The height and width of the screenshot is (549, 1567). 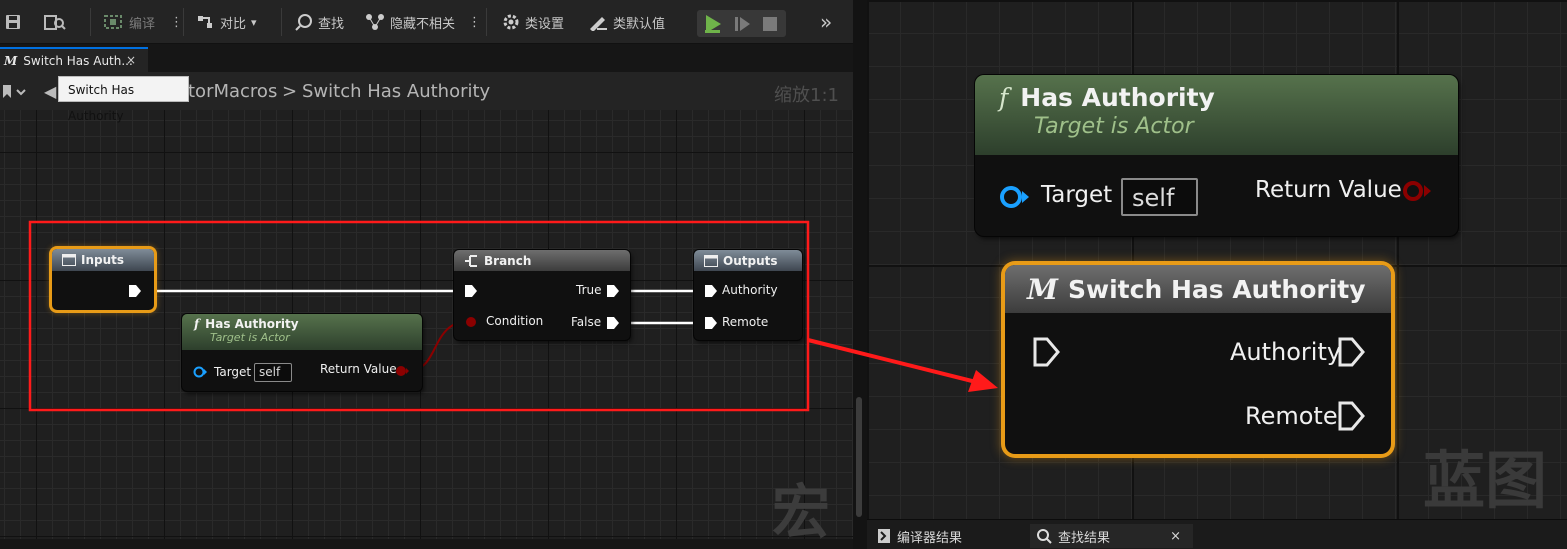 What do you see at coordinates (205, 22) in the screenshot?
I see `diff-icon` at bounding box center [205, 22].